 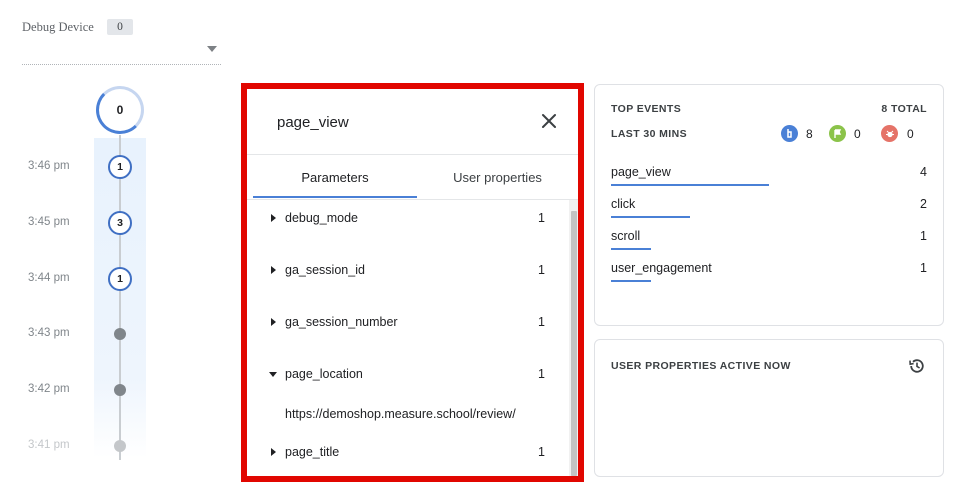 What do you see at coordinates (574, 343) in the screenshot?
I see `scrollbar-thumb` at bounding box center [574, 343].